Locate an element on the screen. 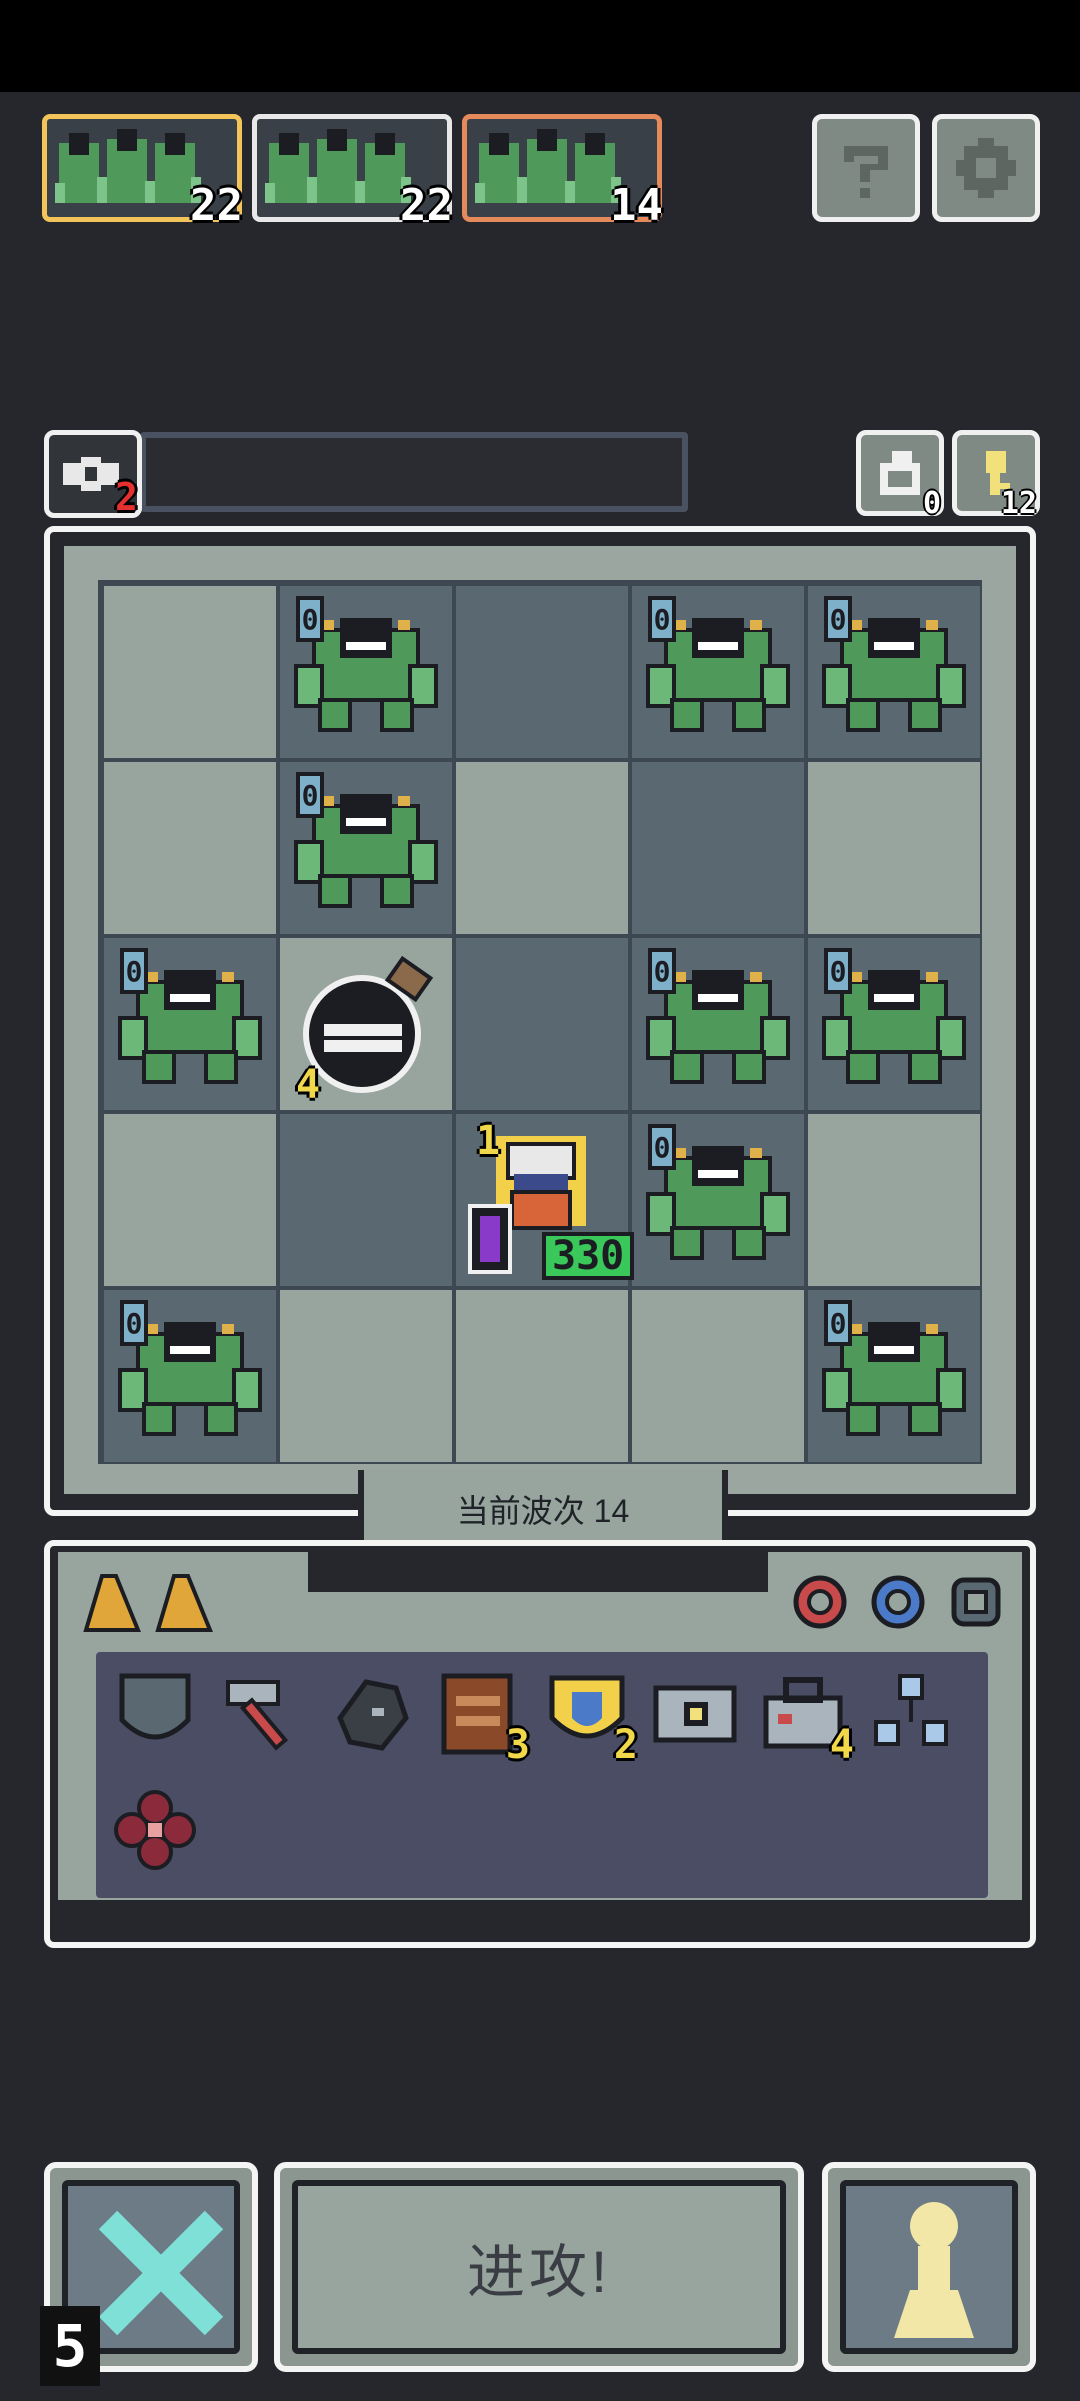 The image size is (1080, 2401). board-cell-0-1: 0 is located at coordinates (366, 672).